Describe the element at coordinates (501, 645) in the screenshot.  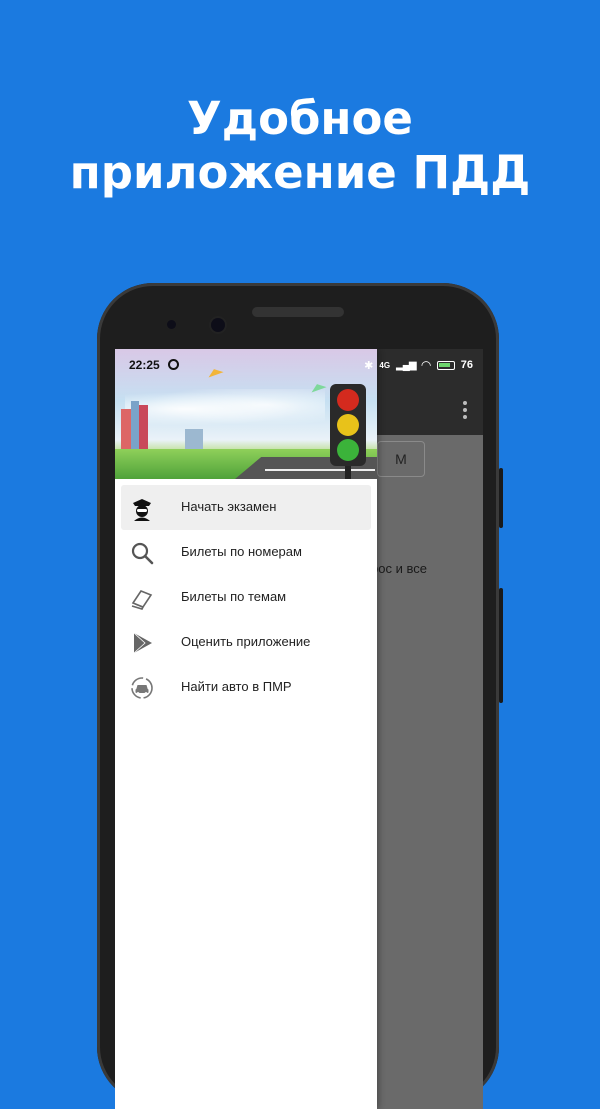
I see `phone-power-button` at that location.